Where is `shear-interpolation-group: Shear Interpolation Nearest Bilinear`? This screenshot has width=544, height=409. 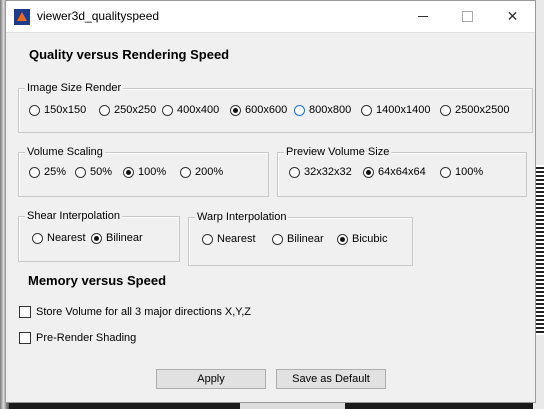 shear-interpolation-group: Shear Interpolation Nearest Bilinear is located at coordinates (99, 236).